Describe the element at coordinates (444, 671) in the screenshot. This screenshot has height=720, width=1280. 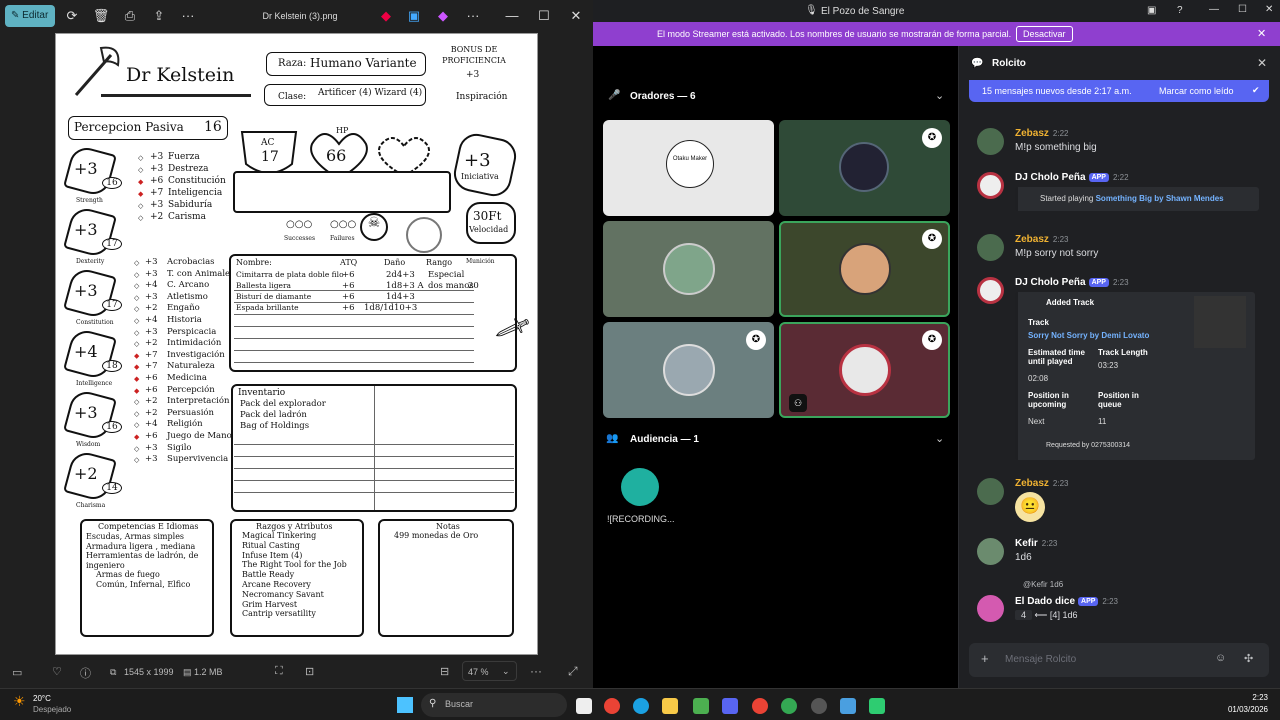
I see `actual-size-icon: ⊟` at that location.